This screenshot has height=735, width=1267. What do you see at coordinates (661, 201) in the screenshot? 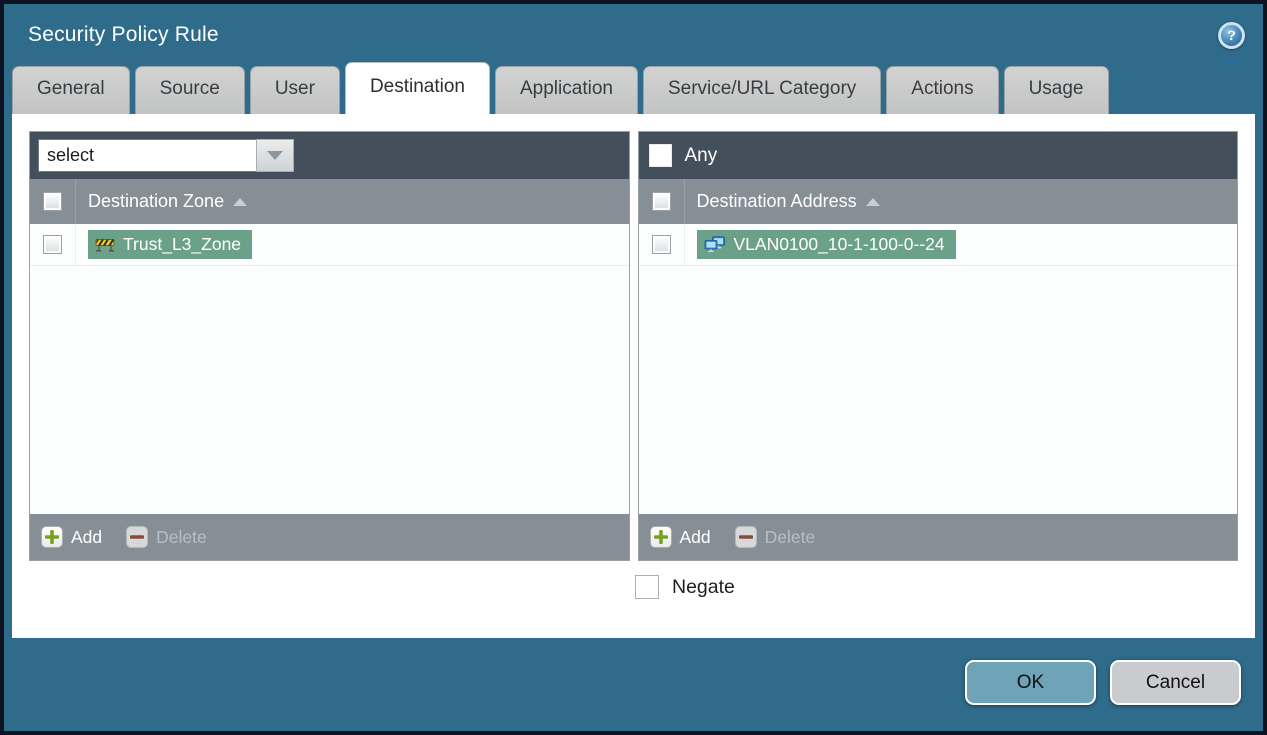
I see `address-select-all-checkbox` at bounding box center [661, 201].